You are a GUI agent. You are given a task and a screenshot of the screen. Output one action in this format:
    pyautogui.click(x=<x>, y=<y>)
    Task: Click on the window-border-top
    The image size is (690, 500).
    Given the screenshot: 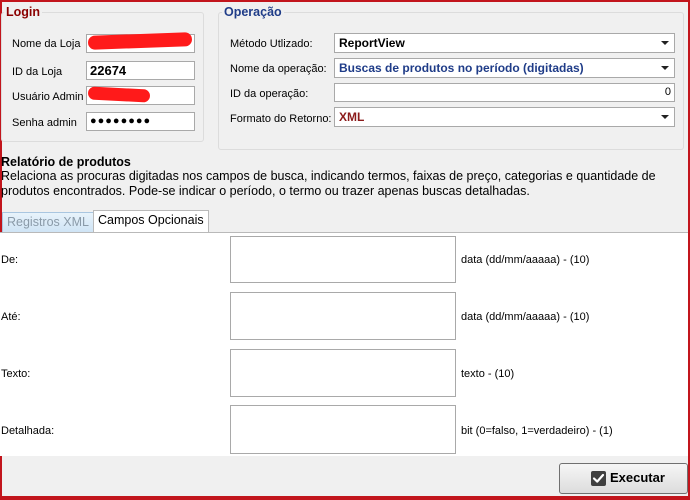 What is the action you would take?
    pyautogui.click(x=345, y=1)
    